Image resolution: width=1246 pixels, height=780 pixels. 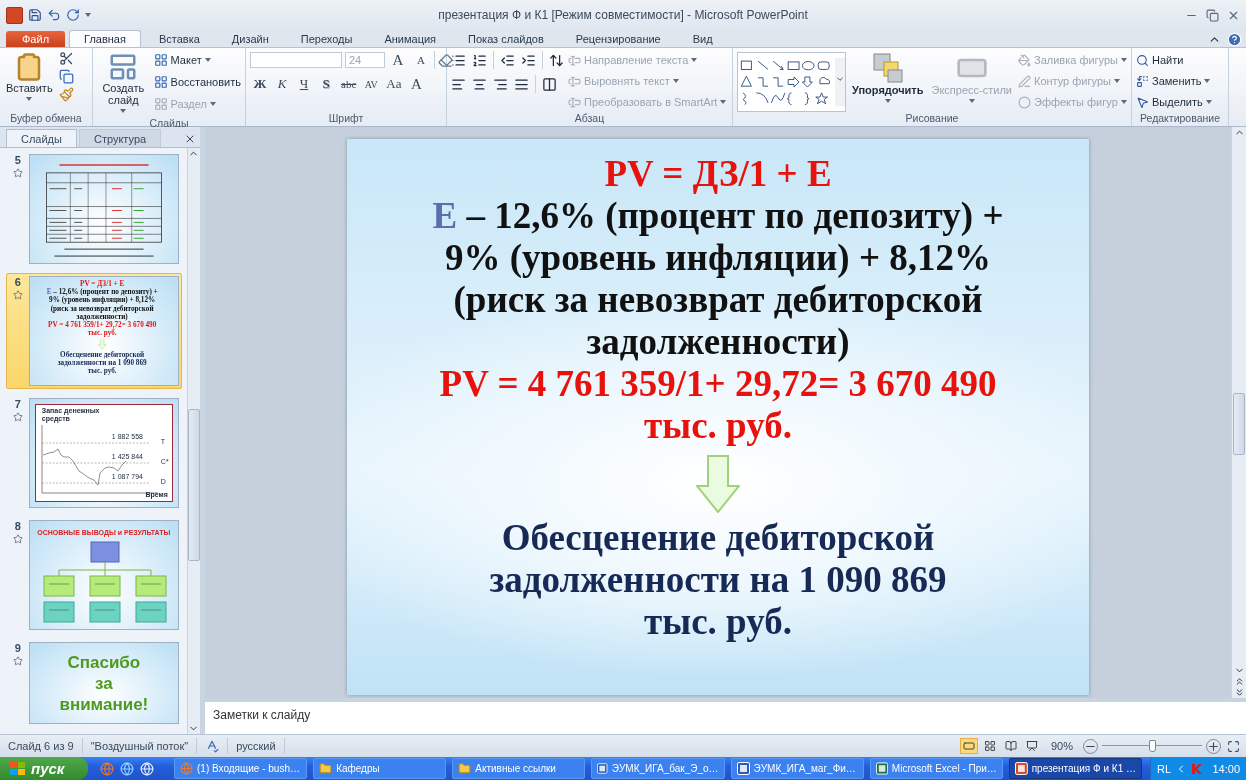 What do you see at coordinates (197, 82) in the screenshot?
I see `ribbon-button: Восстановить` at bounding box center [197, 82].